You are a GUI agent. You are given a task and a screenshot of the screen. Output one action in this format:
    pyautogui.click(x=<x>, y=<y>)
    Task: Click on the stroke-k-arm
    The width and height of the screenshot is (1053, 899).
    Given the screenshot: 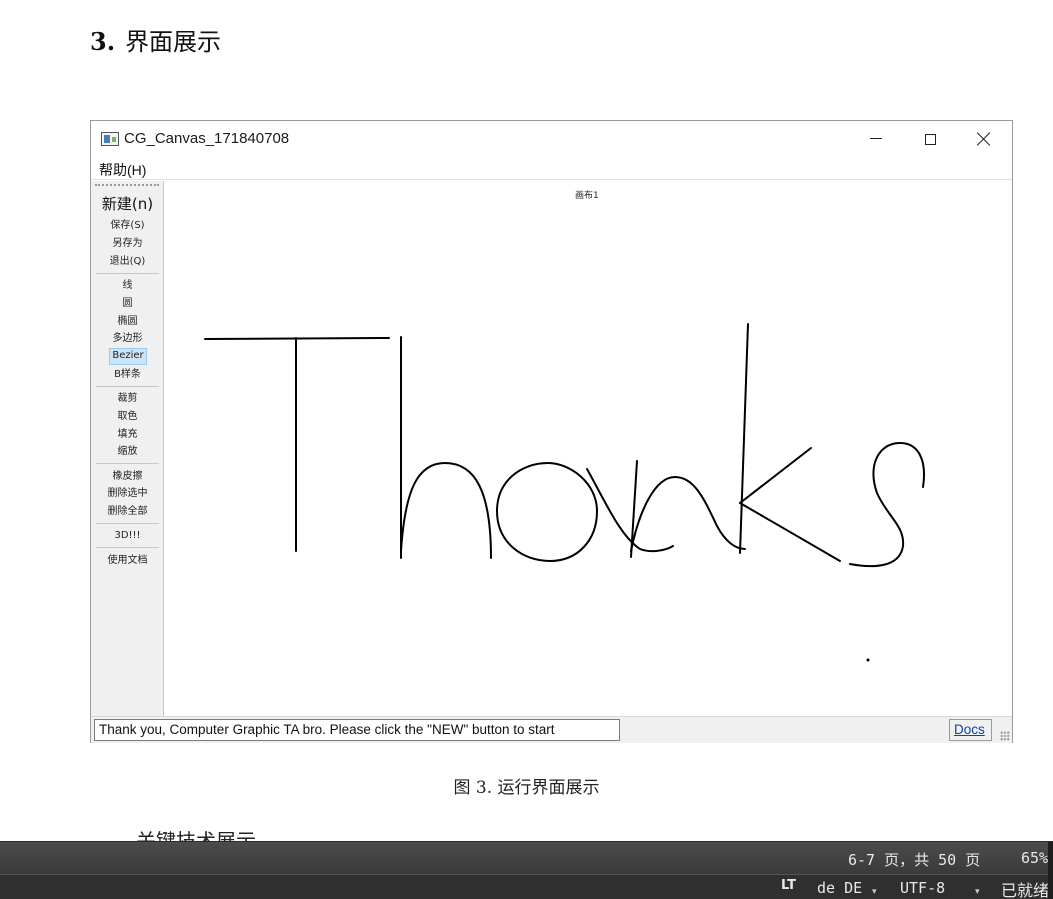 What is the action you would take?
    pyautogui.click(x=775, y=475)
    